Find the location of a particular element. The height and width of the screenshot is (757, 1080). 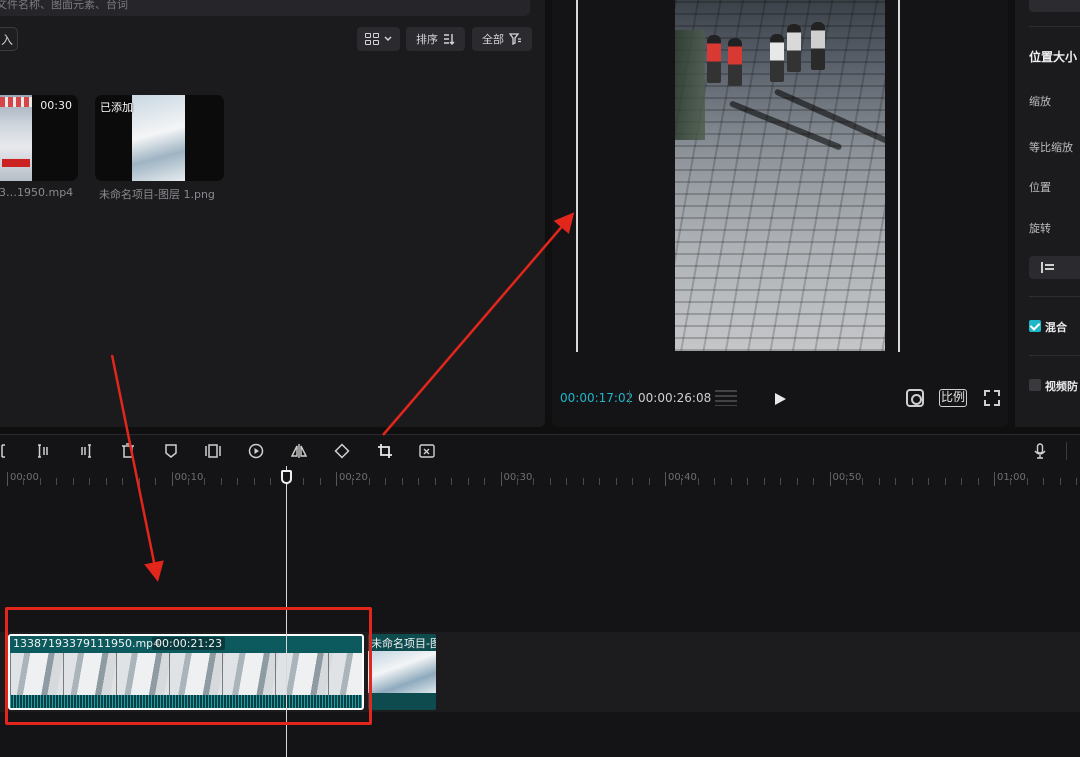

blend-label: 混合 is located at coordinates (1056, 327).